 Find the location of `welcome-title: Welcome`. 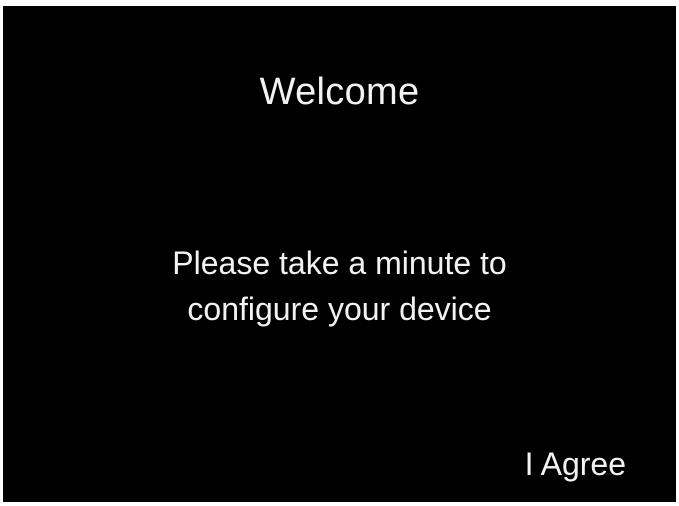

welcome-title: Welcome is located at coordinates (339, 92).